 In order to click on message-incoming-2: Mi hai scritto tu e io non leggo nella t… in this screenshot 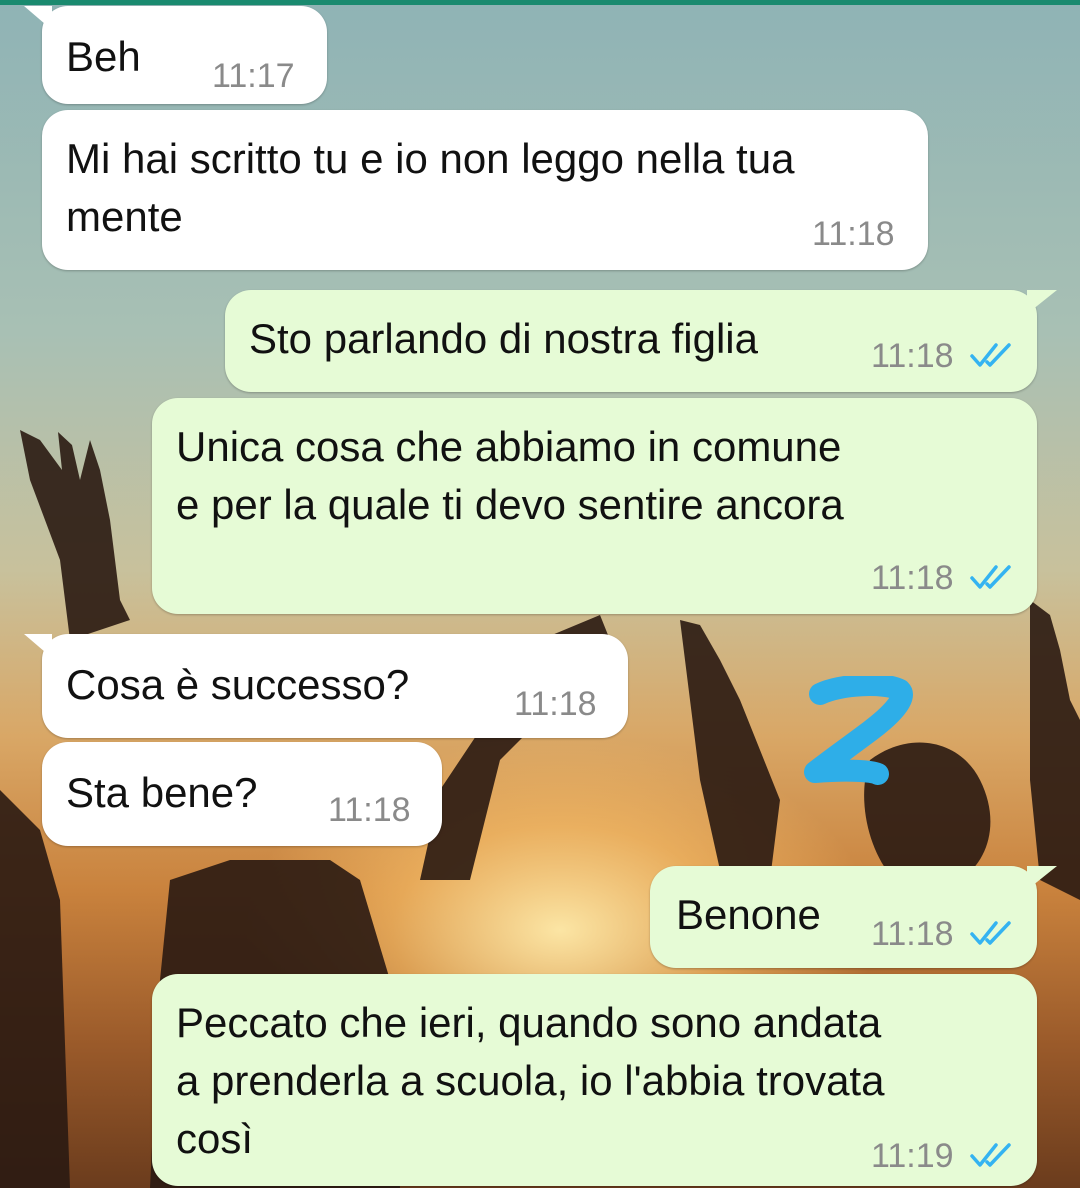, I will do `click(485, 190)`.